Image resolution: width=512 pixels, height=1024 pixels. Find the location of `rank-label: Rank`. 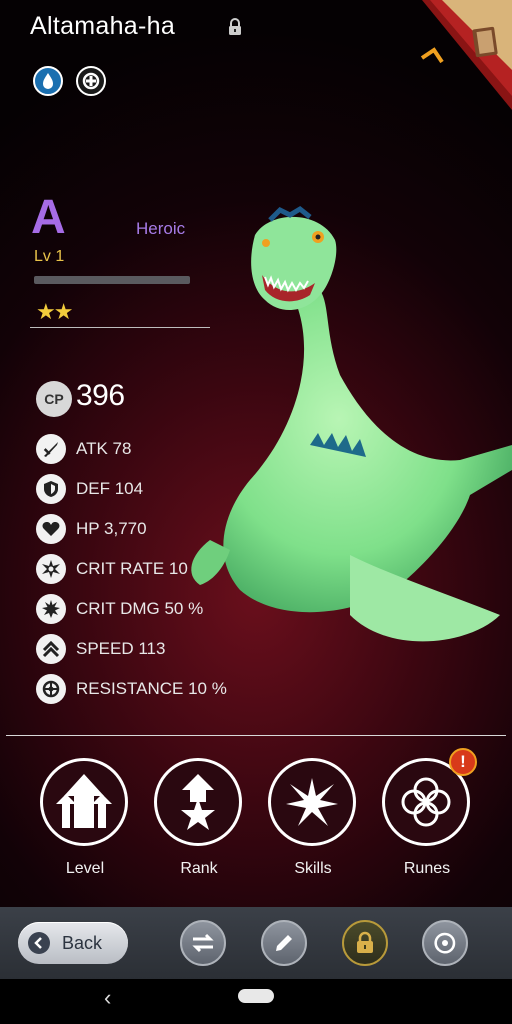

rank-label: Rank is located at coordinates (199, 869).